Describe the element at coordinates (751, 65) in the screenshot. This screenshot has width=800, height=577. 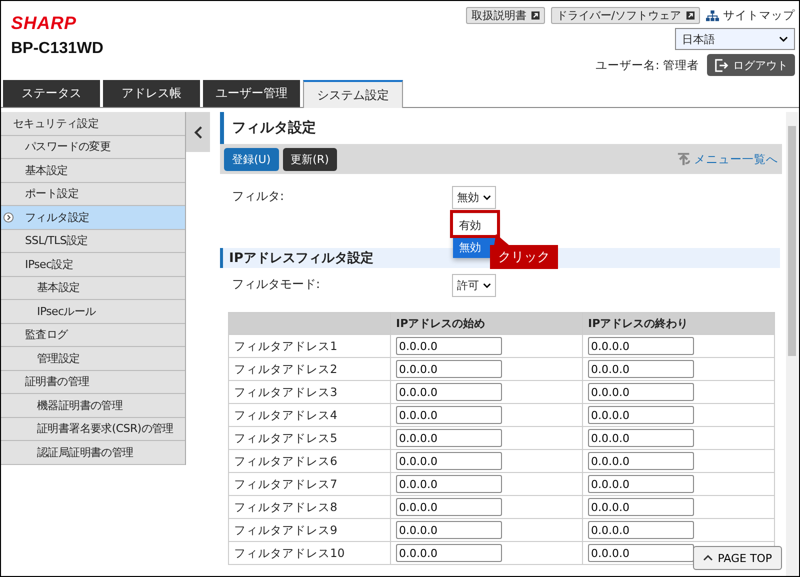
I see `logout-button: ログアウト` at that location.